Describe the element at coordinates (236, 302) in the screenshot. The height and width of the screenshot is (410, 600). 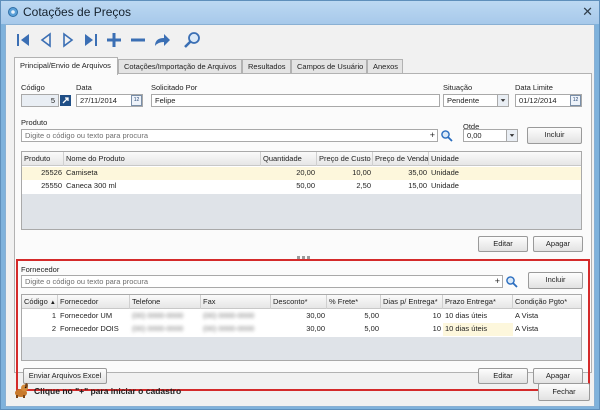
I see `col-fax: Fax` at that location.